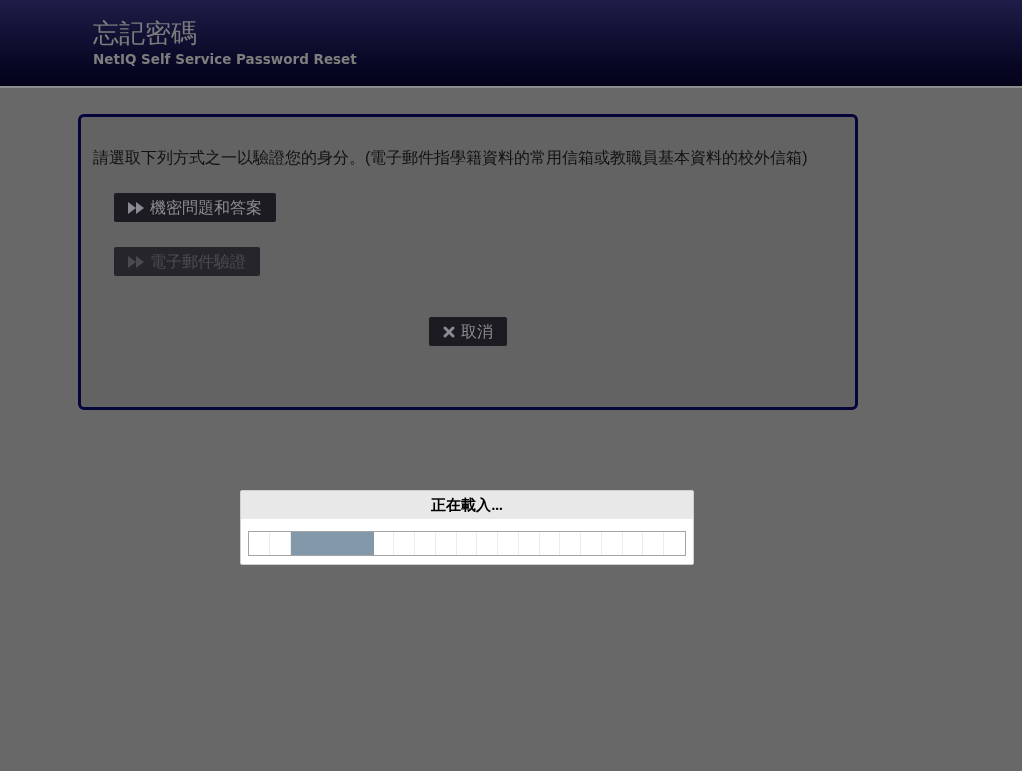  I want to click on page-subtitle: NetIQ Self Service Password Reset, so click(225, 59).